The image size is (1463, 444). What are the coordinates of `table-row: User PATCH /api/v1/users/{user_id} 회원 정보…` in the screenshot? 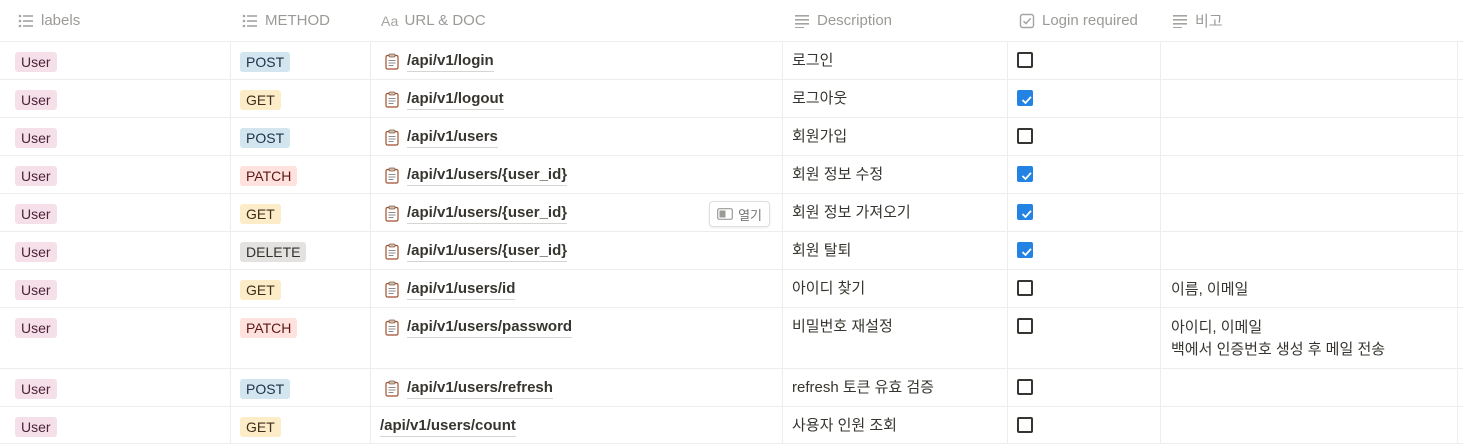 It's located at (731, 175).